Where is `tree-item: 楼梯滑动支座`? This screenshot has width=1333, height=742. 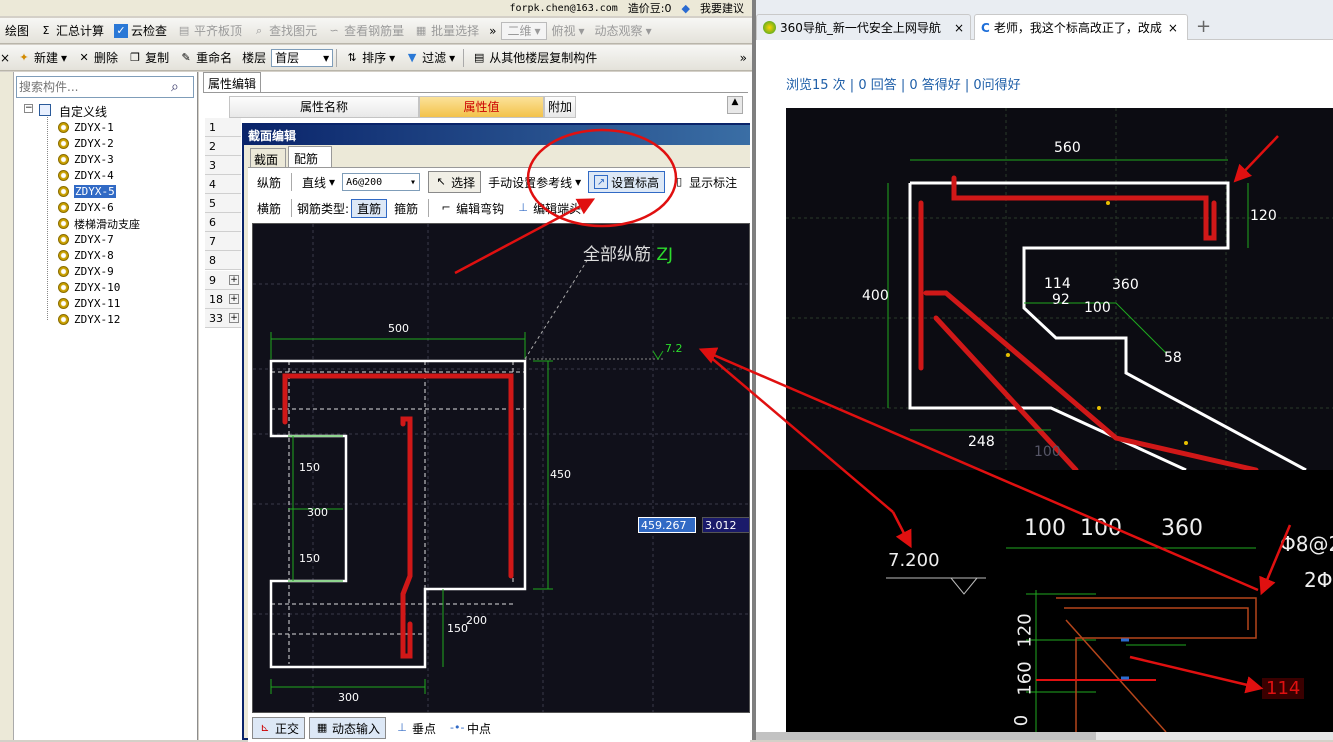
tree-item: 楼梯滑动支座 is located at coordinates (99, 223).